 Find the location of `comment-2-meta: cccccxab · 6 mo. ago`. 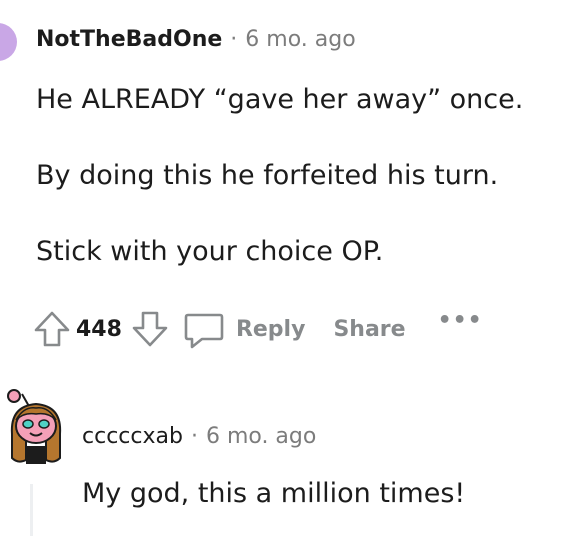

comment-2-meta: cccccxab · 6 mo. ago is located at coordinates (199, 436).